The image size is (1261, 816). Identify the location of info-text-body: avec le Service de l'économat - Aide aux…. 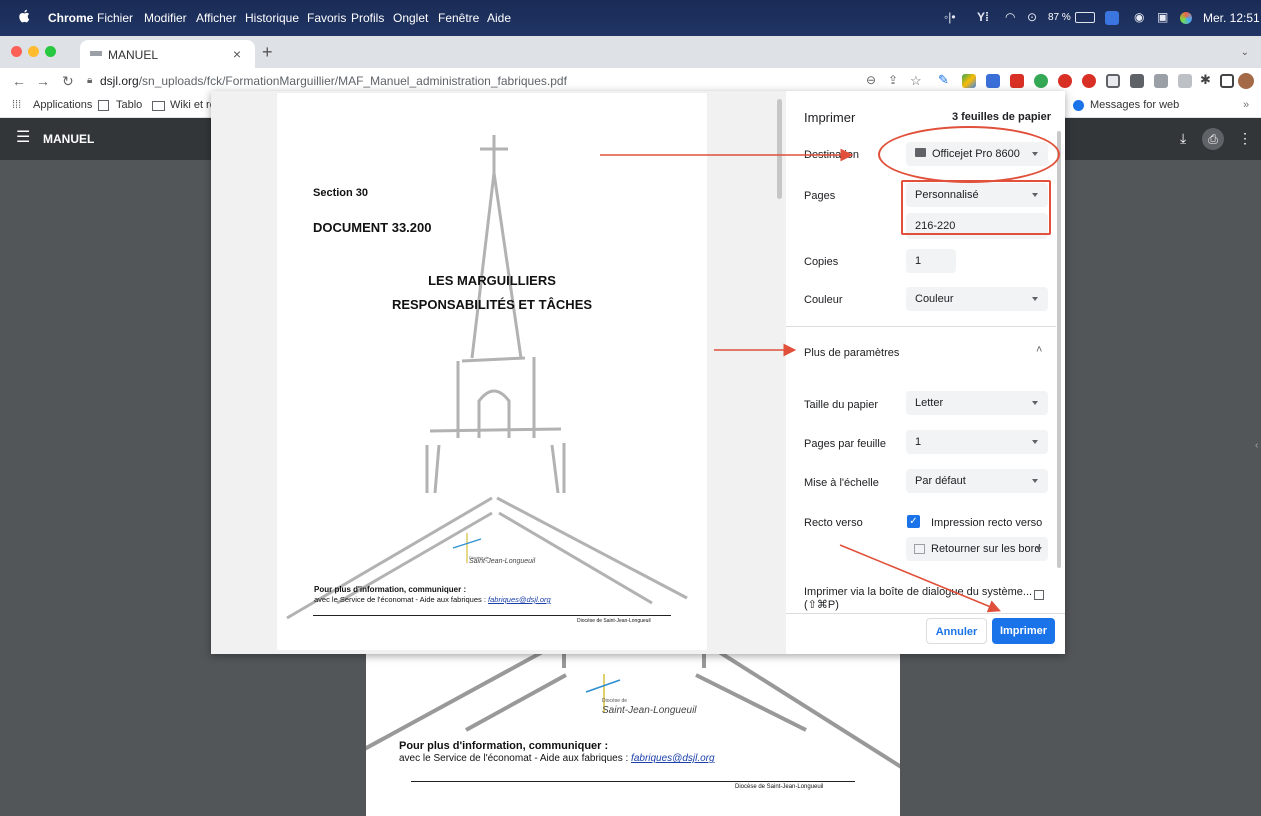
(515, 758).